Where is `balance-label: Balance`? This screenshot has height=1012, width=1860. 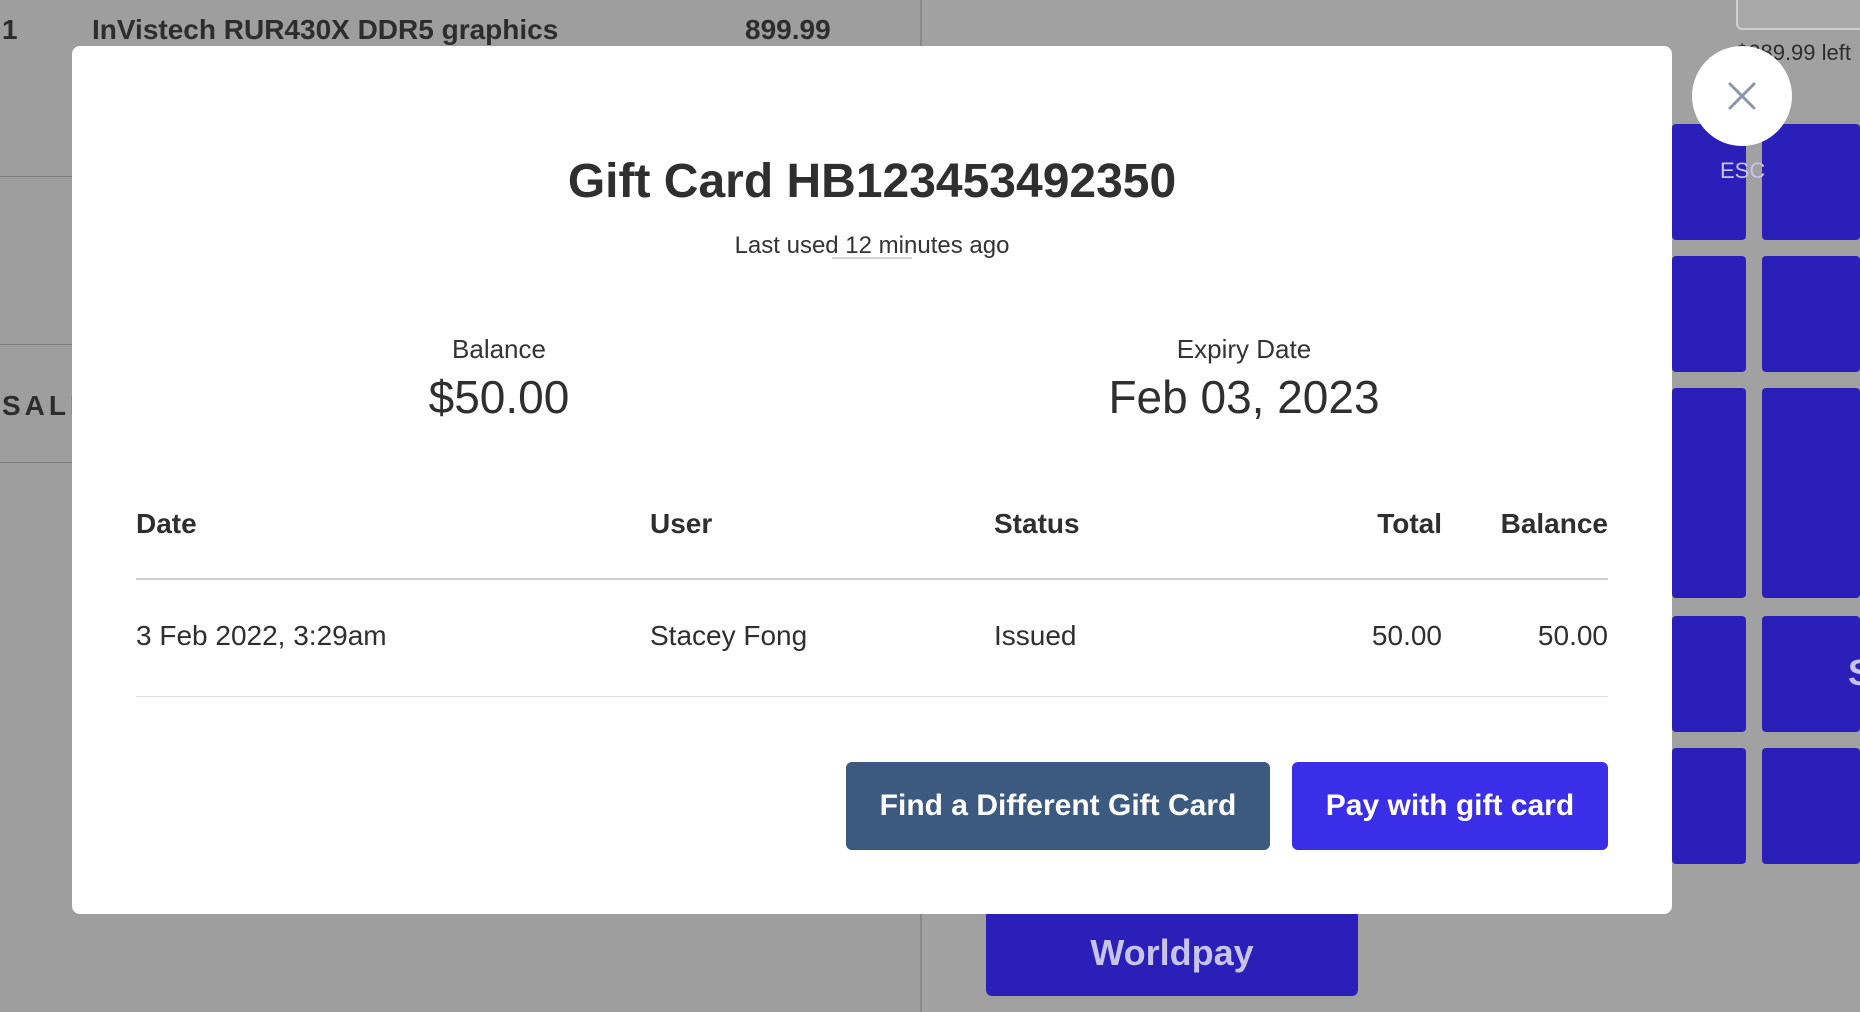
balance-label: Balance is located at coordinates (499, 349).